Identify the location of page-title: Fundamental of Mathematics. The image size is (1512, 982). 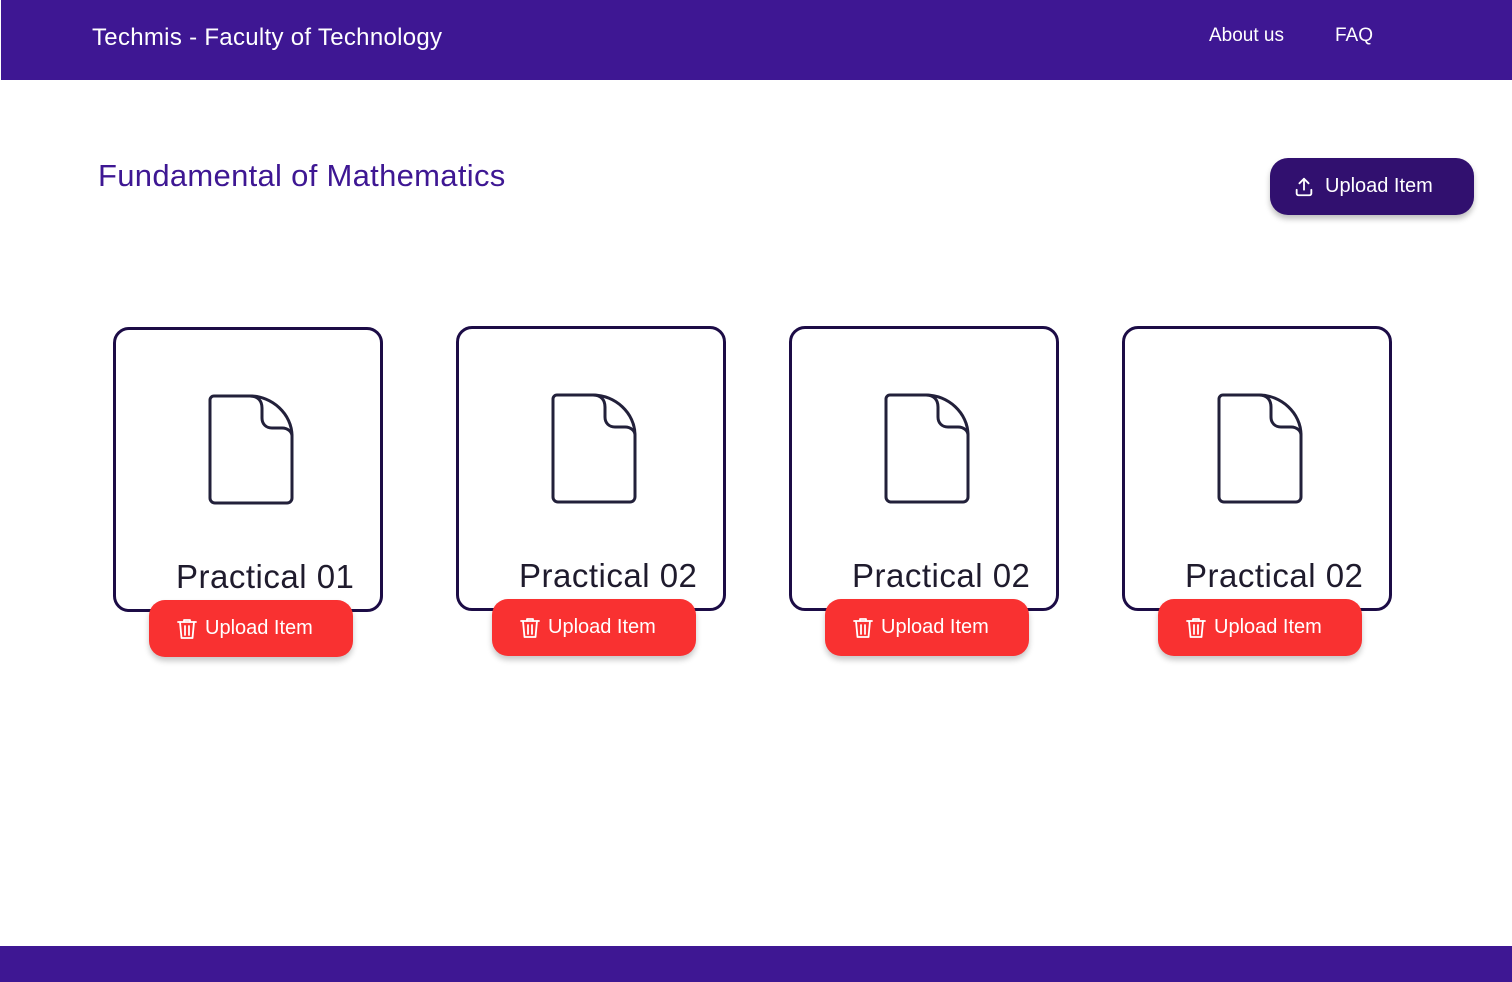
(302, 175).